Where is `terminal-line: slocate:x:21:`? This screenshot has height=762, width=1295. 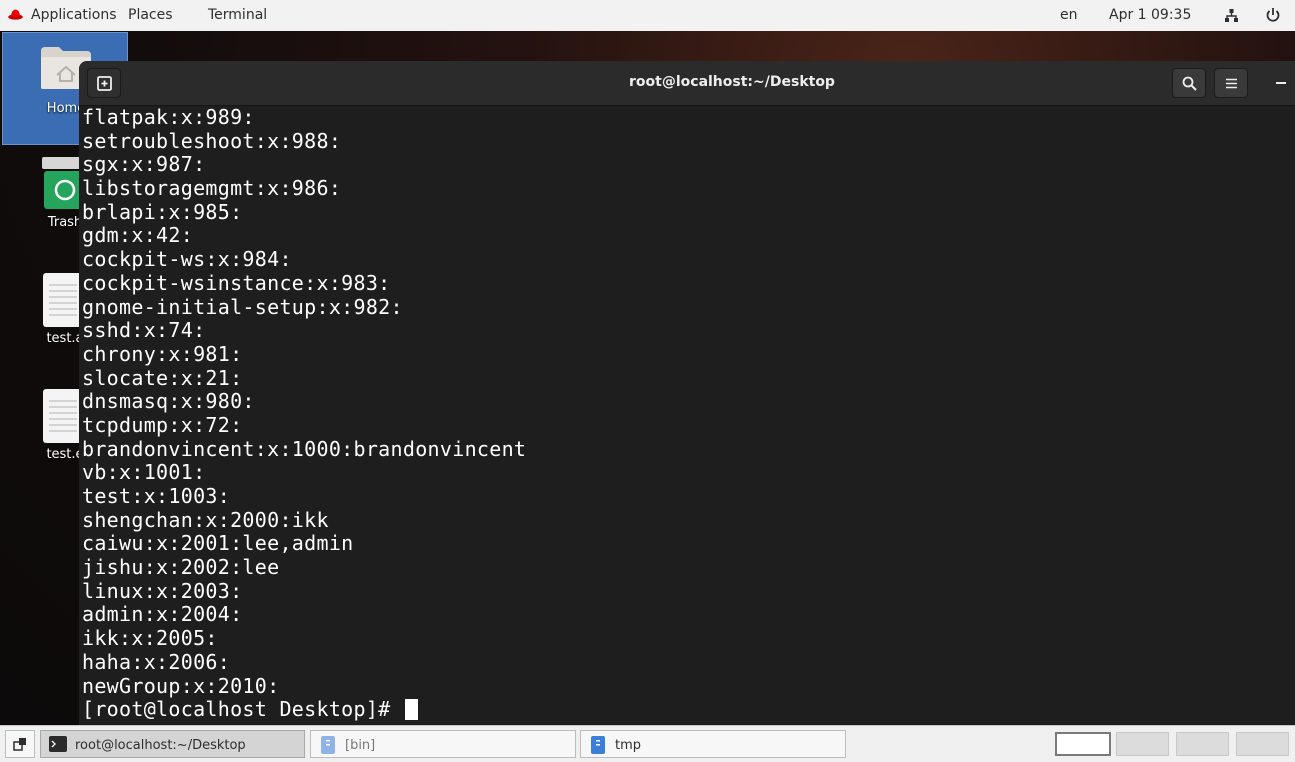
terminal-line: slocate:x:21: is located at coordinates (162, 377).